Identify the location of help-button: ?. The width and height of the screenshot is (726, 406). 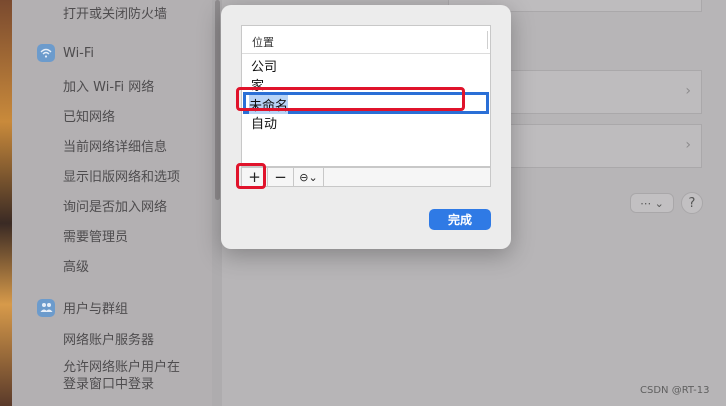
(692, 203).